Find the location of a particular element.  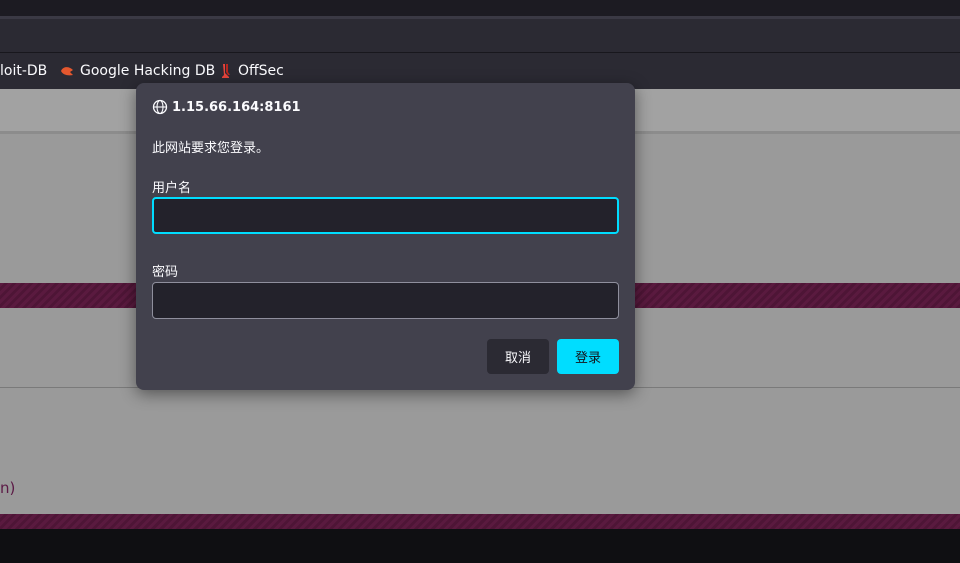

google-hacking-db-icon is located at coordinates (67, 71).